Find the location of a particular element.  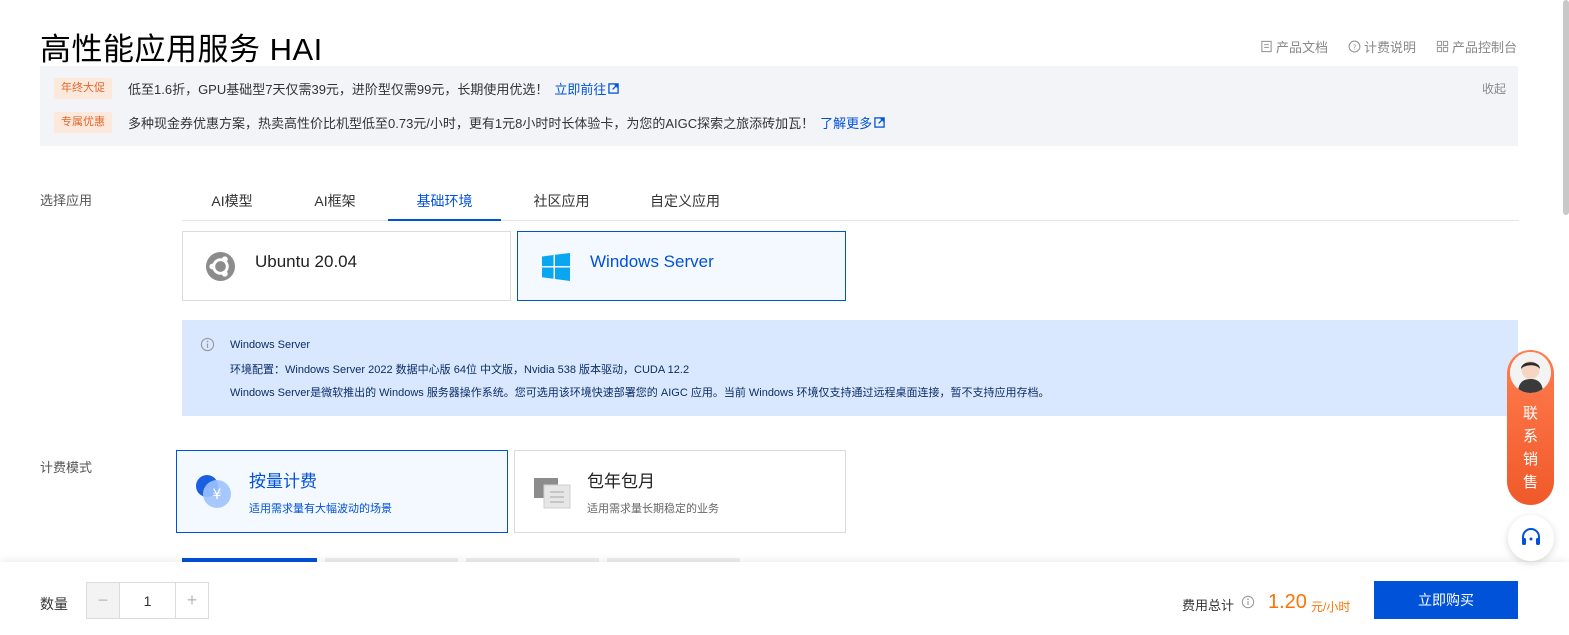

ubuntu-icon is located at coordinates (220, 266).